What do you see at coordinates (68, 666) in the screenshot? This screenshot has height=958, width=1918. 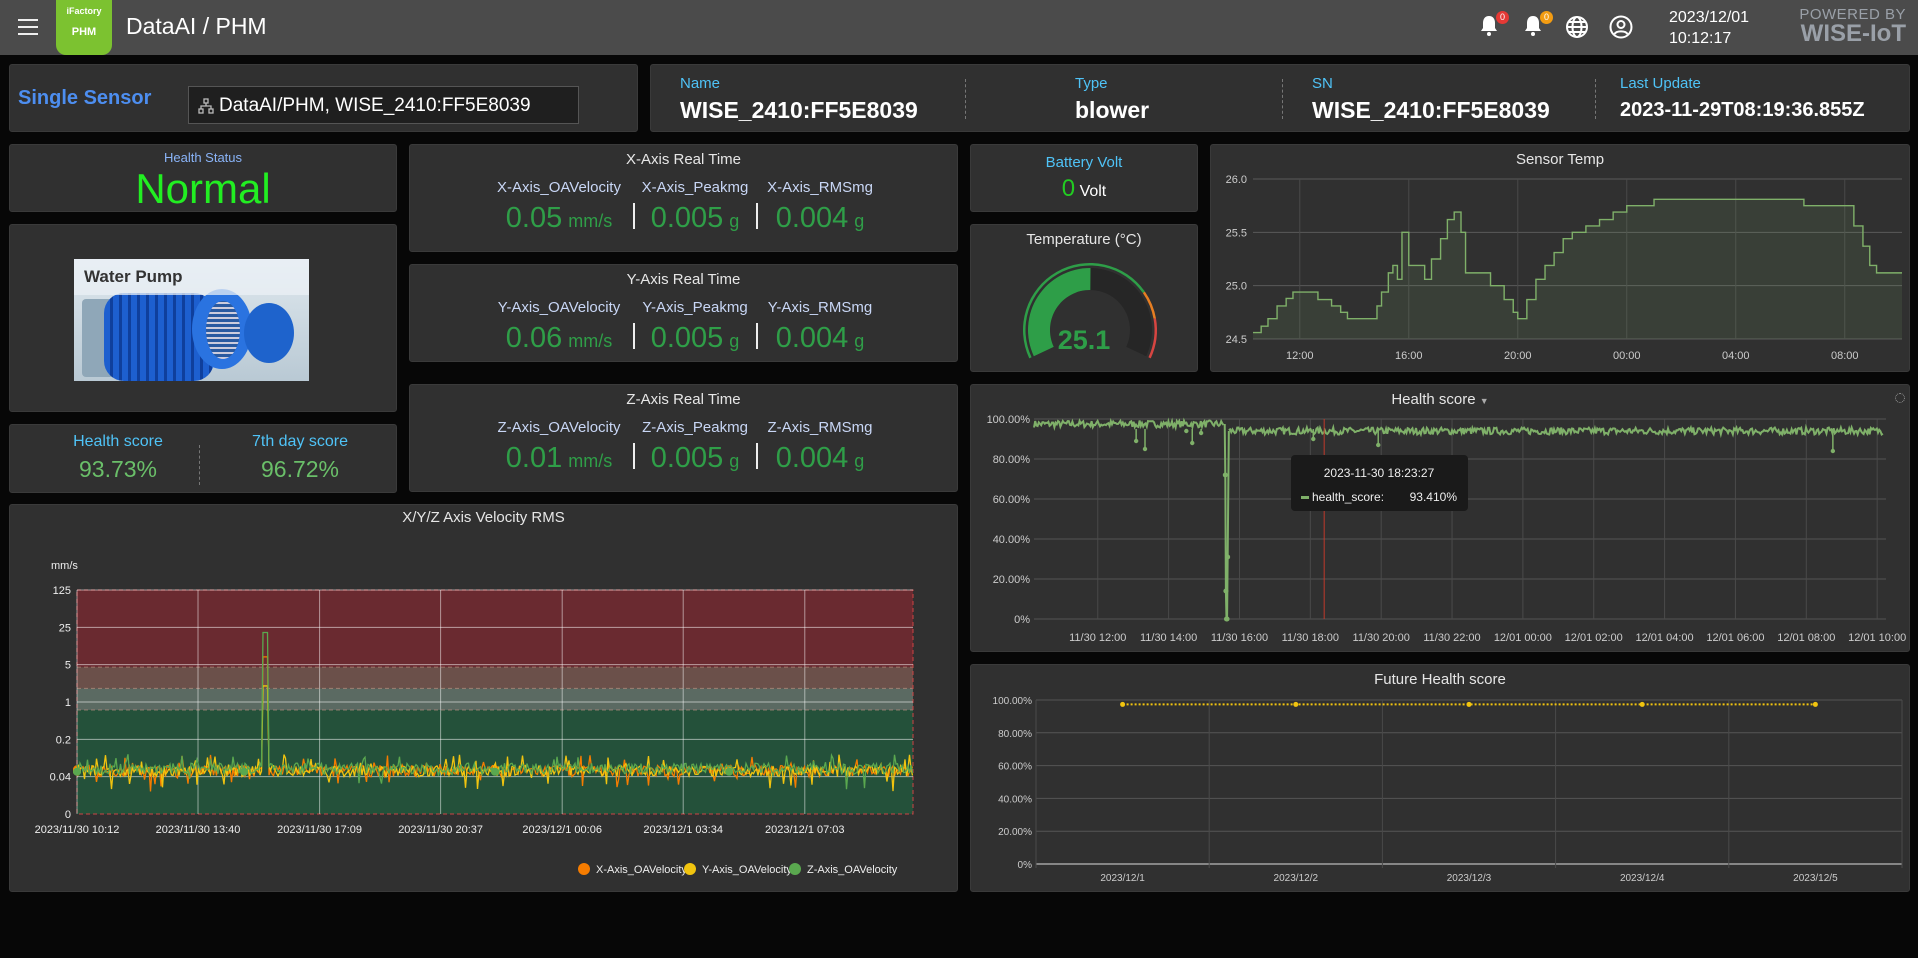 I see `y-tick-label: 5` at bounding box center [68, 666].